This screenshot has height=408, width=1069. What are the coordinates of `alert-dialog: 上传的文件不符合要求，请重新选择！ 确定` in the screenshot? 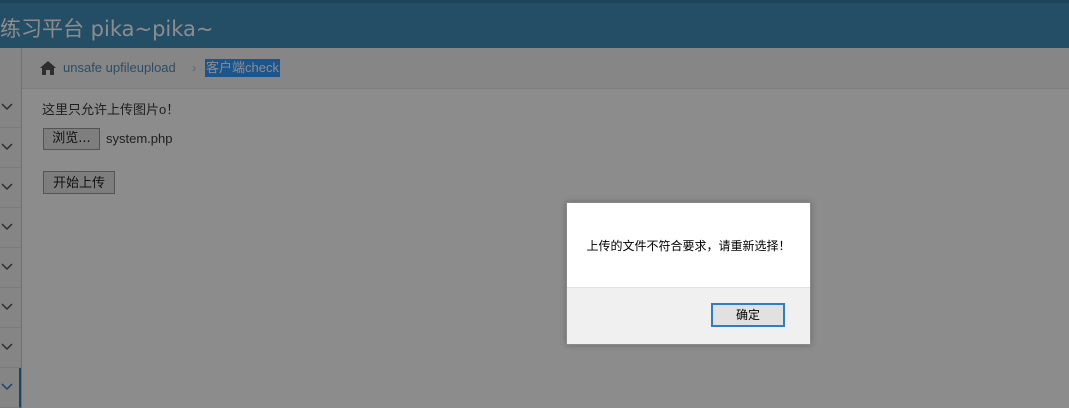 It's located at (688, 273).